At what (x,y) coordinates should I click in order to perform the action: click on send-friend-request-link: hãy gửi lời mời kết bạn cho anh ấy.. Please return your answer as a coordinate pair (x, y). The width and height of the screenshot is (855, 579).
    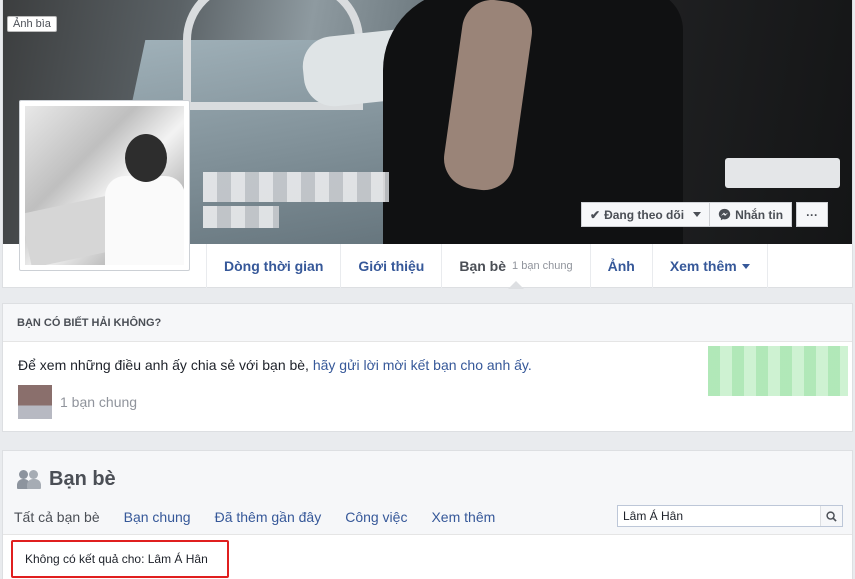
    Looking at the image, I should click on (422, 365).